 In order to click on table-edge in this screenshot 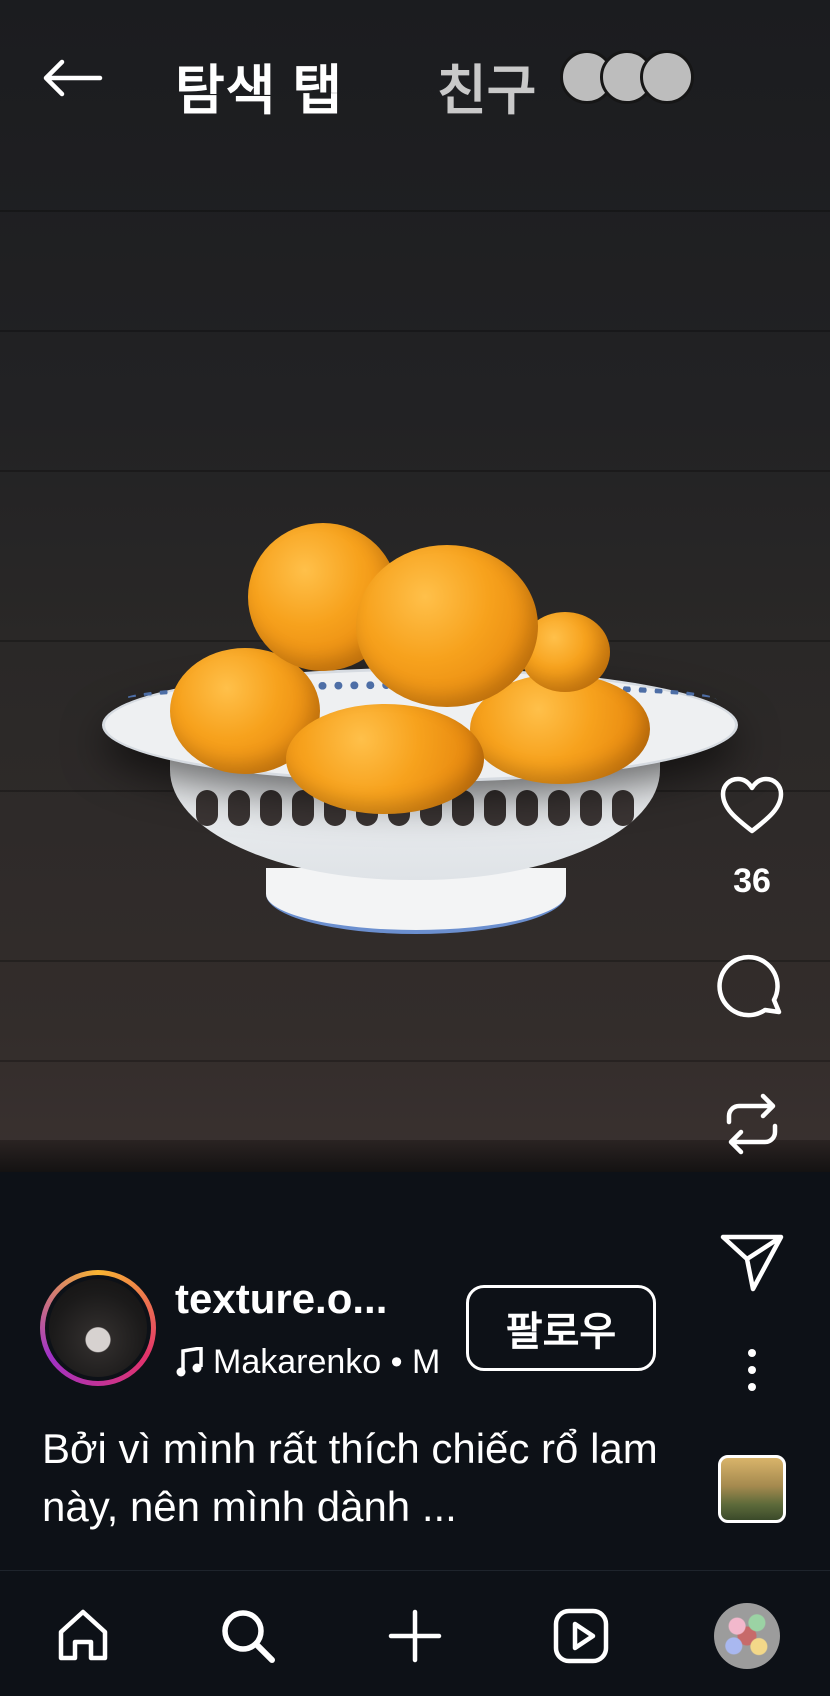, I will do `click(415, 1156)`.